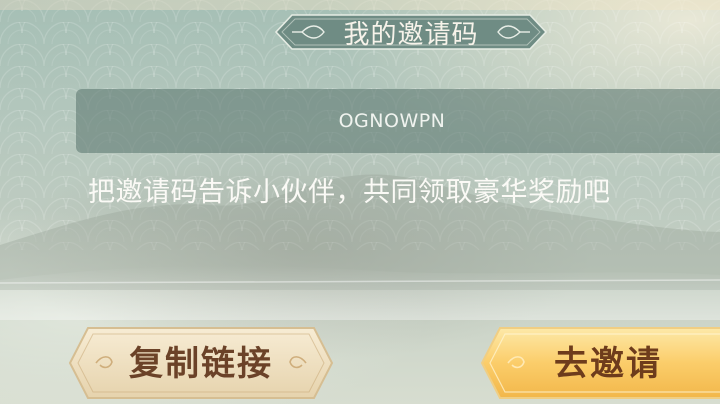 The height and width of the screenshot is (404, 720). What do you see at coordinates (349, 192) in the screenshot?
I see `invite-hint-text: 把邀请码告诉小伙伴，共同领取豪华奖励吧` at bounding box center [349, 192].